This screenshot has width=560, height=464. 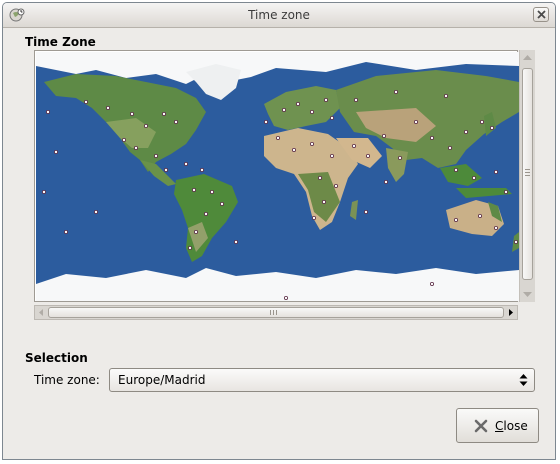 I want to click on horizontal-scroll-thumb, so click(x=276, y=312).